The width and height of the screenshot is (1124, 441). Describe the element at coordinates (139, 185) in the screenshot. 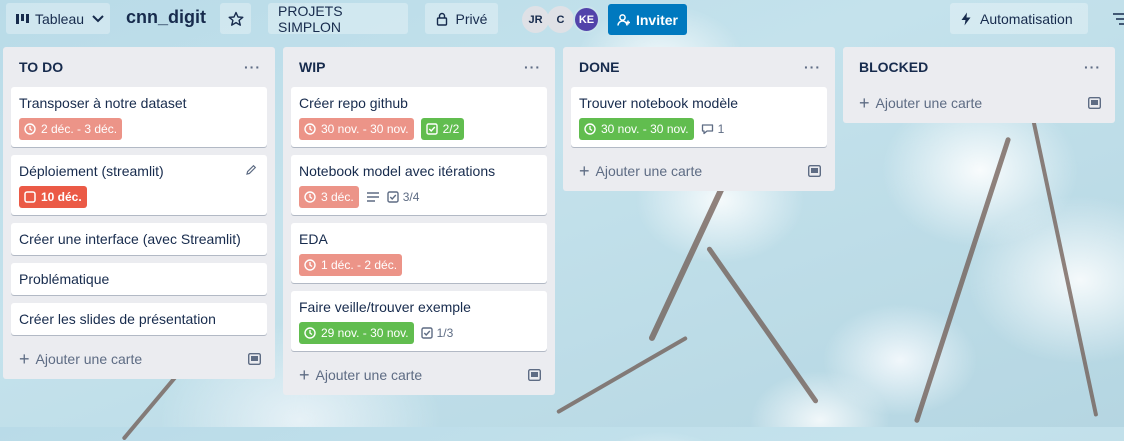

I see `card: Déploiement (streamlit) 10 déc.` at that location.